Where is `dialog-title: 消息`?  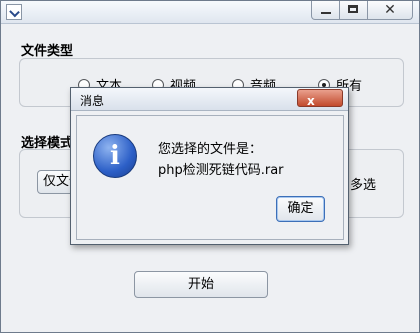
dialog-title: 消息 is located at coordinates (92, 101).